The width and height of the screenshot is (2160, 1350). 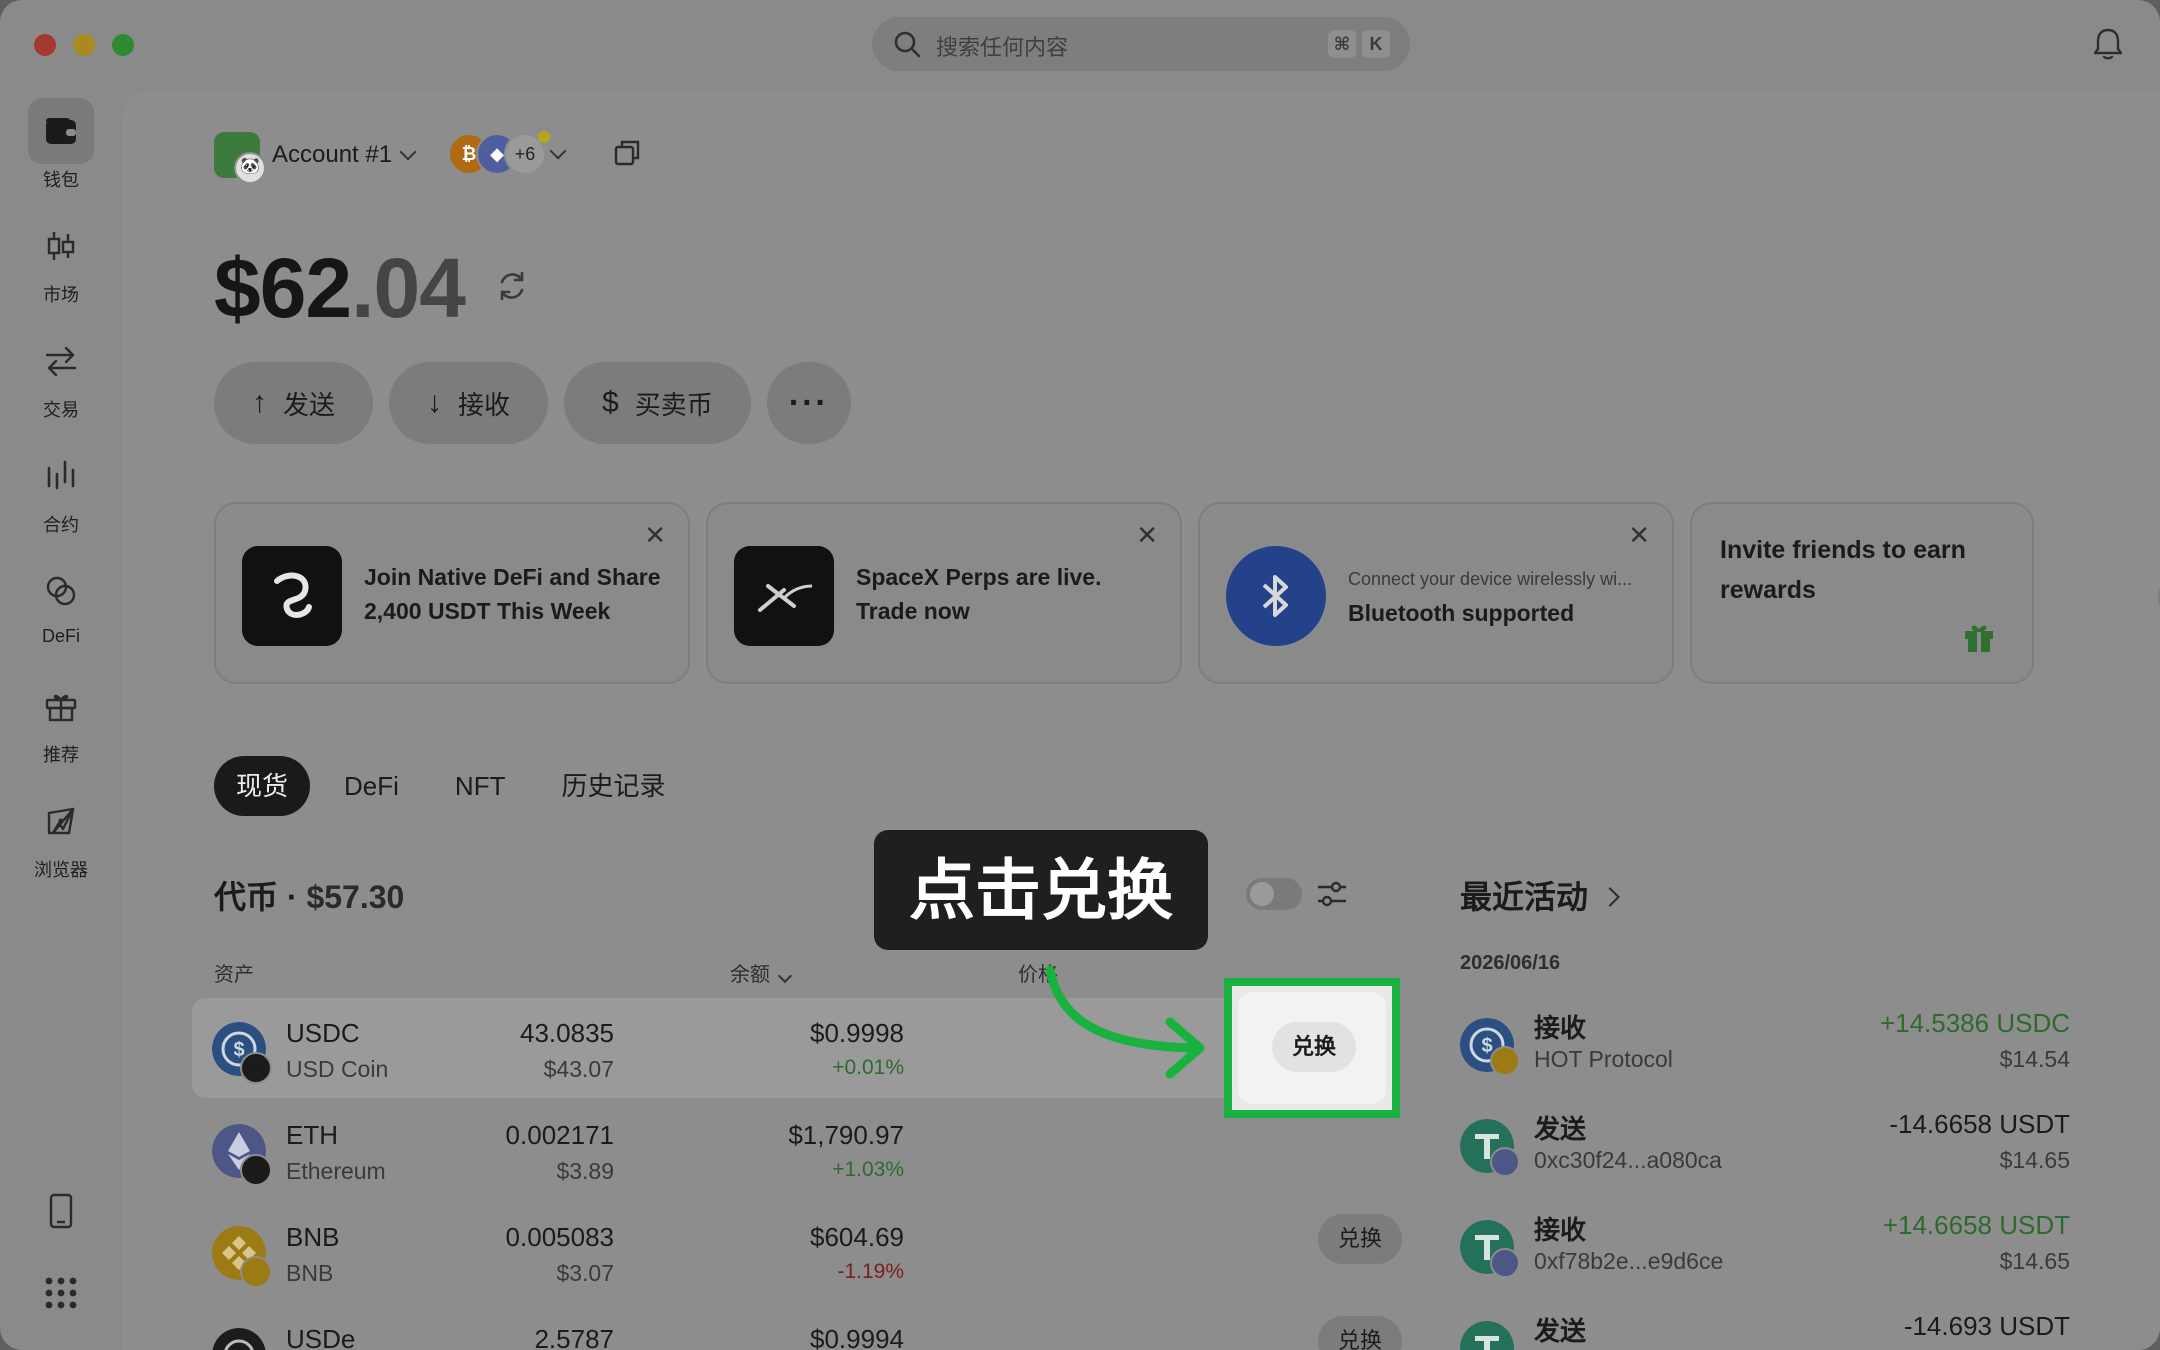 I want to click on sidebar-label: 合约, so click(x=61, y=525).